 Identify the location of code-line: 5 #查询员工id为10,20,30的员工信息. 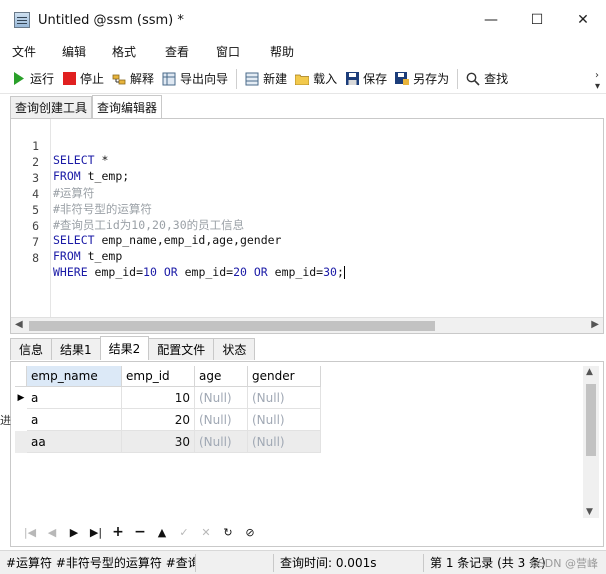
(291, 210).